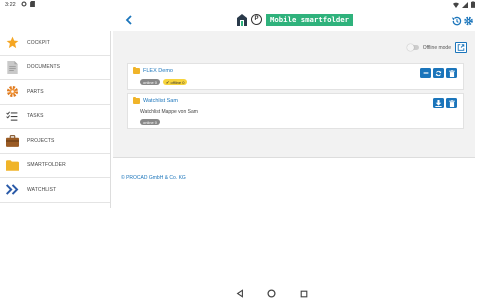 This screenshot has width=480, height=300. I want to click on remove-offline-button, so click(425, 73).